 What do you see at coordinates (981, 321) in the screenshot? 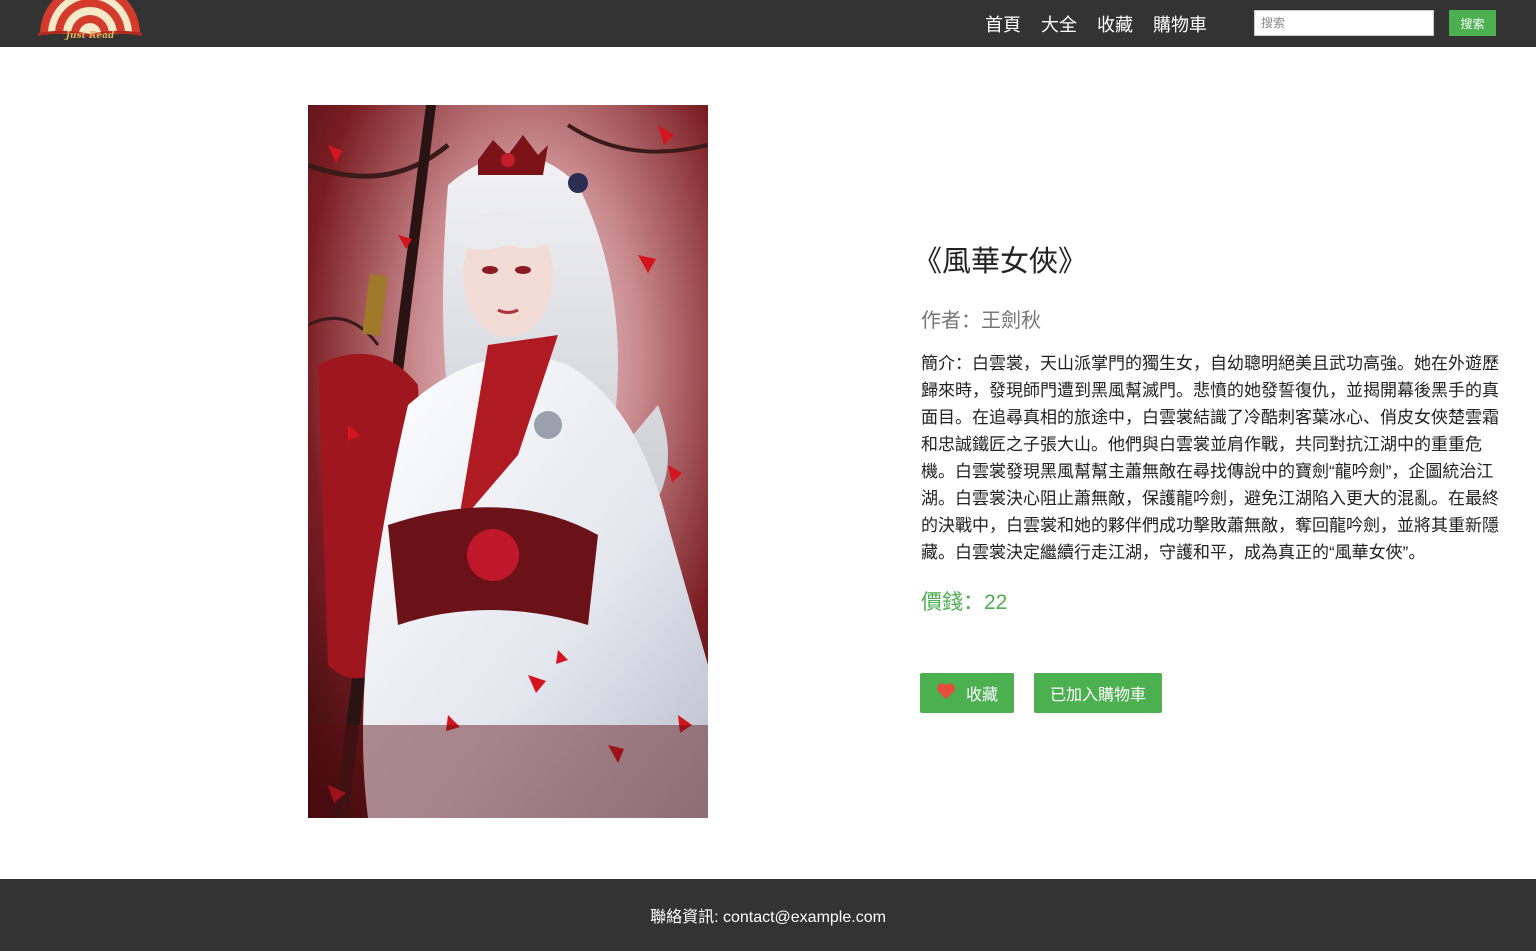
I see `book-author: 作者：王劍秋` at bounding box center [981, 321].